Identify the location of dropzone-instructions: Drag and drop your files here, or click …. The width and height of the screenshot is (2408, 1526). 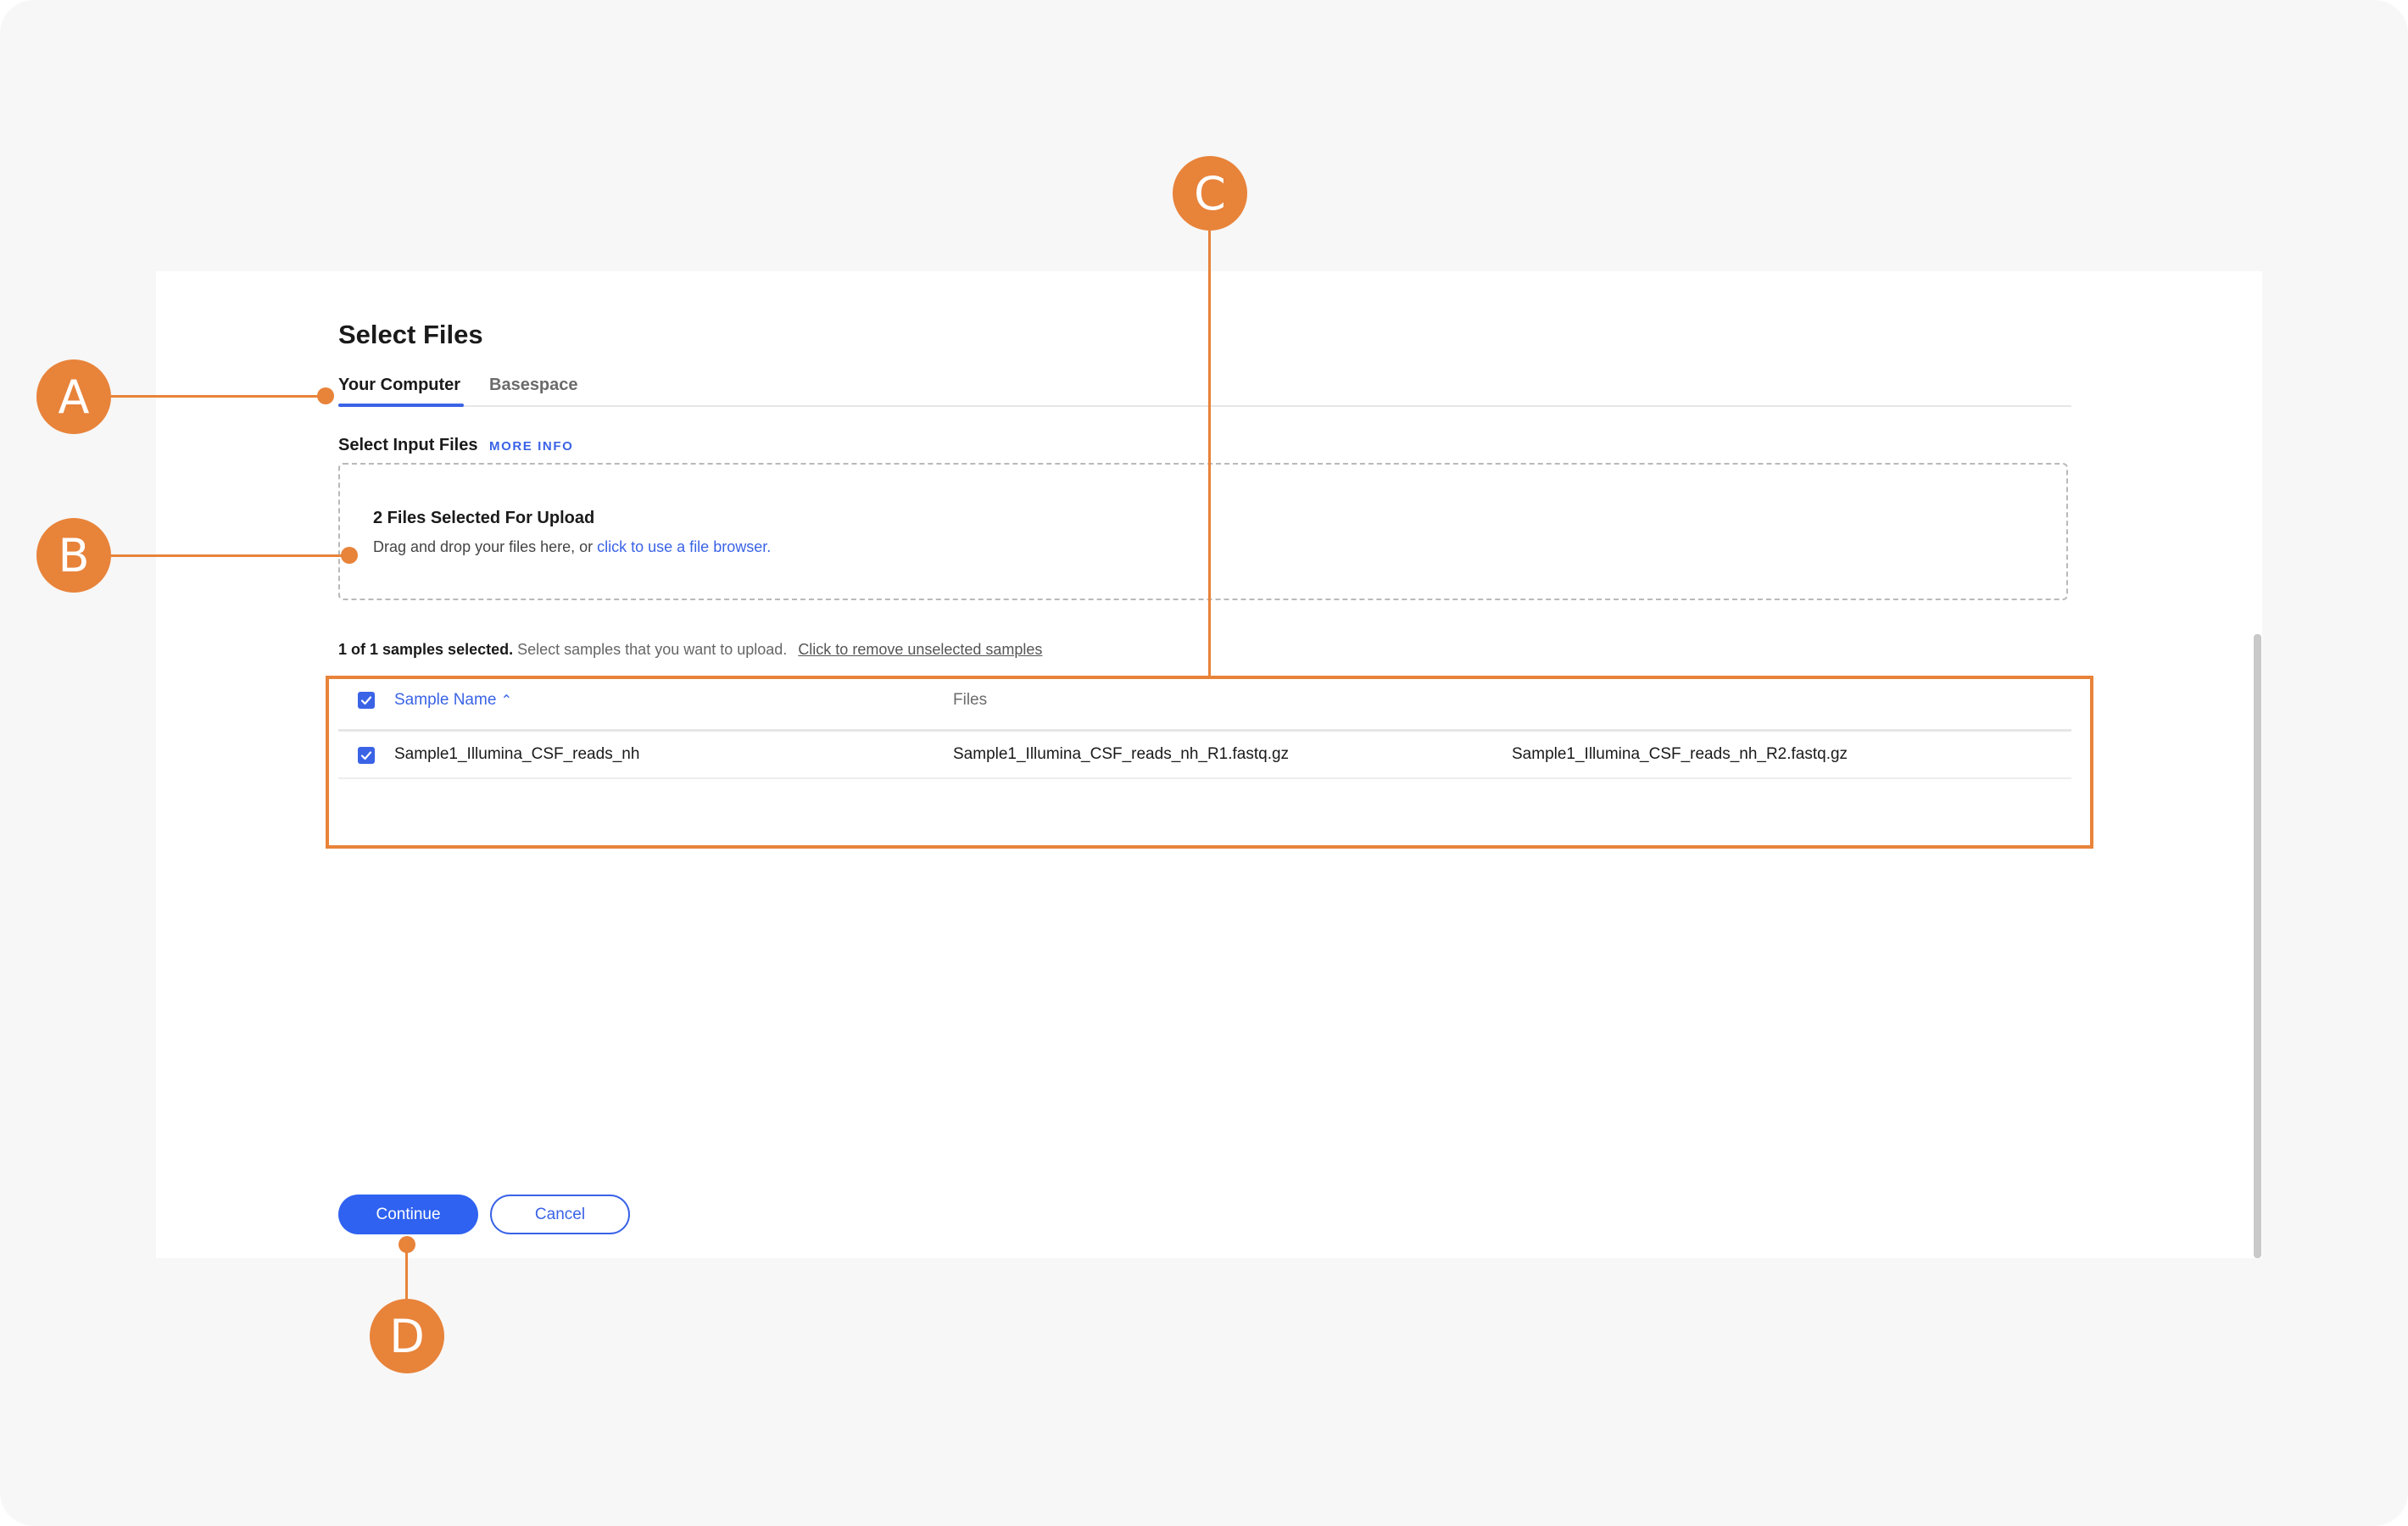
(572, 547).